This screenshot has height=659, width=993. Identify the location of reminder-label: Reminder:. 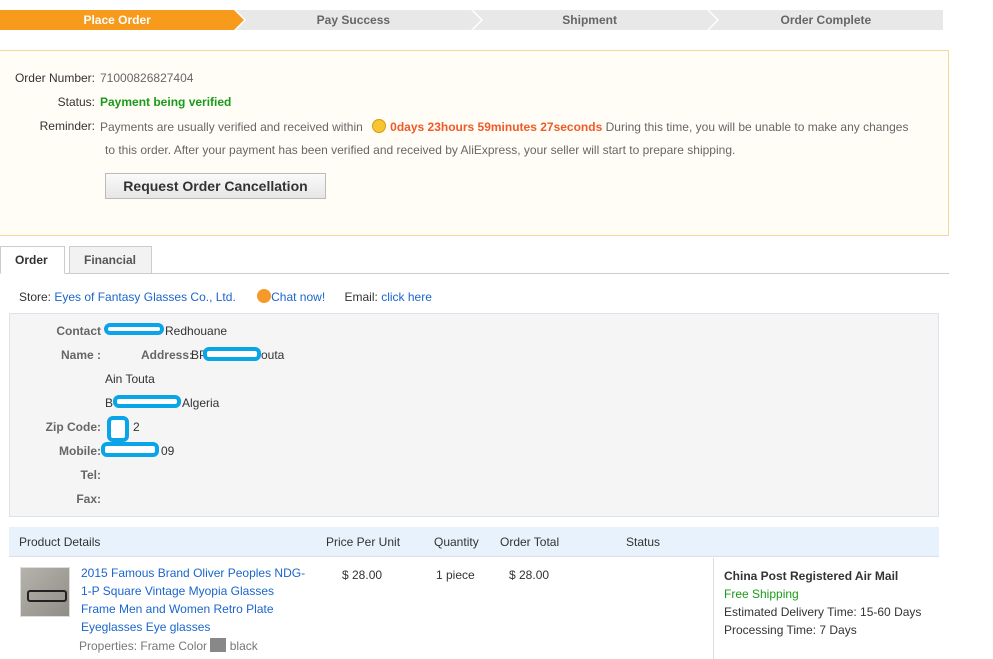
(67, 126).